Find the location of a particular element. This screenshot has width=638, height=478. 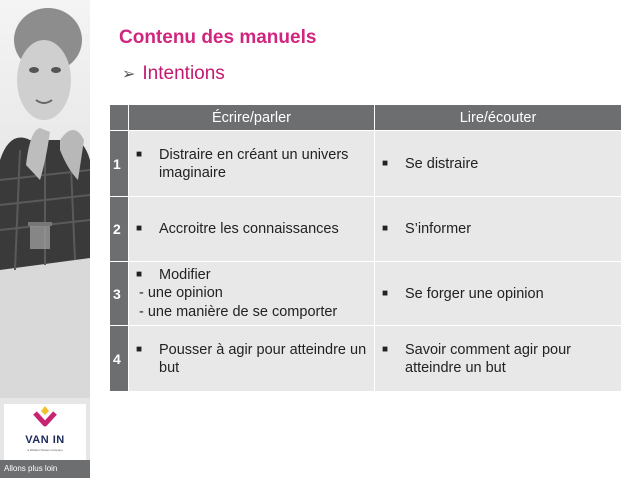

dash-list-item: - une manière de se comporter is located at coordinates (238, 311).